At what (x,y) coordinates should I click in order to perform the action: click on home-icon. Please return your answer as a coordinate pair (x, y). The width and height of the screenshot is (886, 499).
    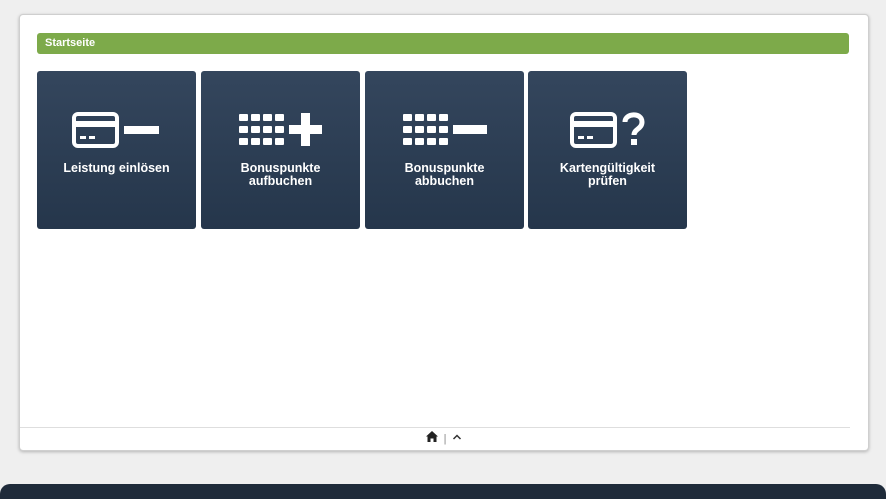
    Looking at the image, I should click on (431, 438).